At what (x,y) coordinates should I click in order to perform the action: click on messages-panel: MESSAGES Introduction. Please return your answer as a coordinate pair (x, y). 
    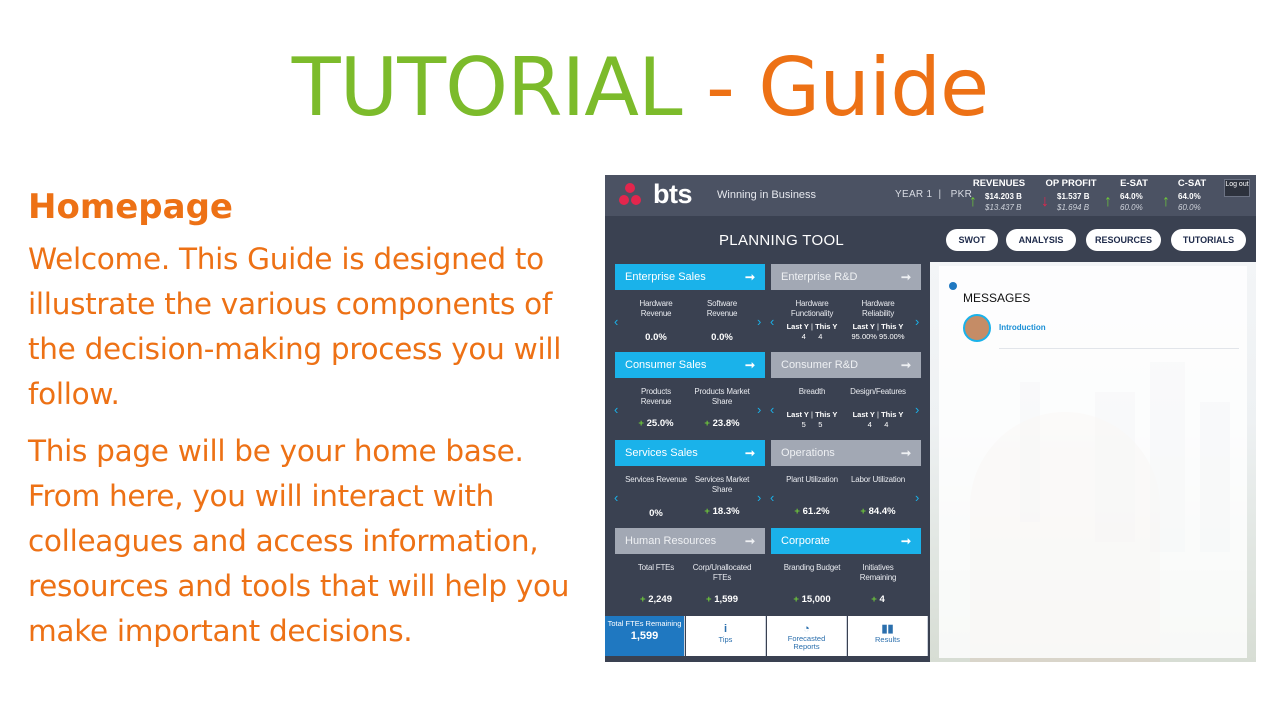
    Looking at the image, I should click on (1093, 462).